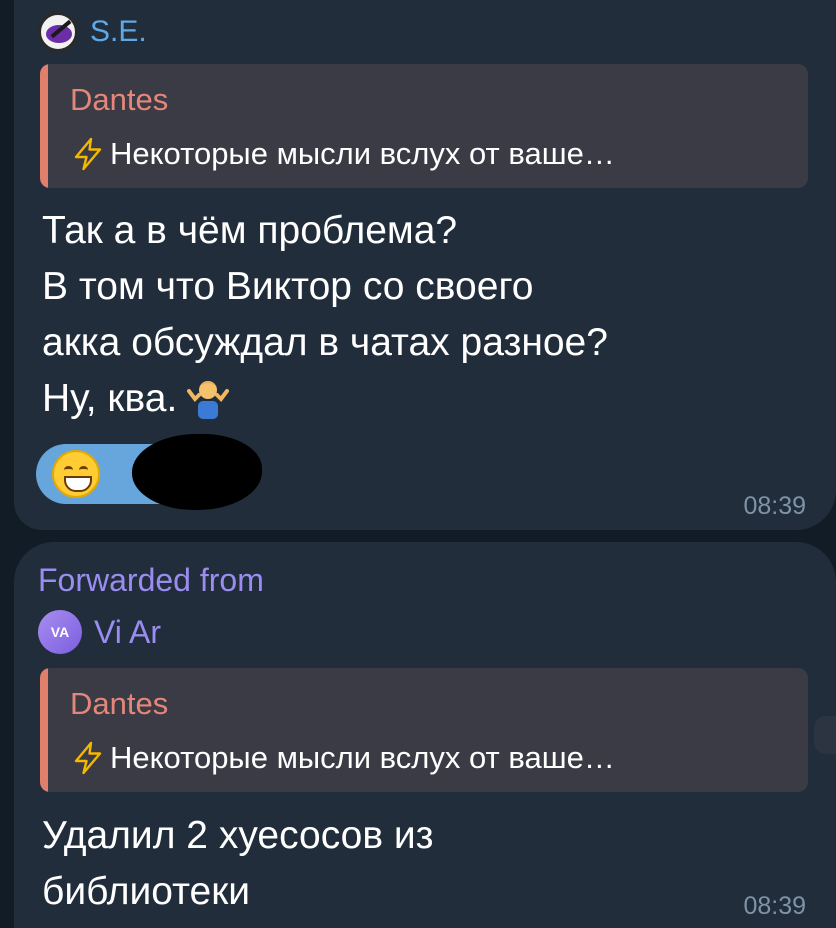 Image resolution: width=836 pixels, height=928 pixels. Describe the element at coordinates (118, 32) in the screenshot. I see `sender-name: S.E.` at that location.